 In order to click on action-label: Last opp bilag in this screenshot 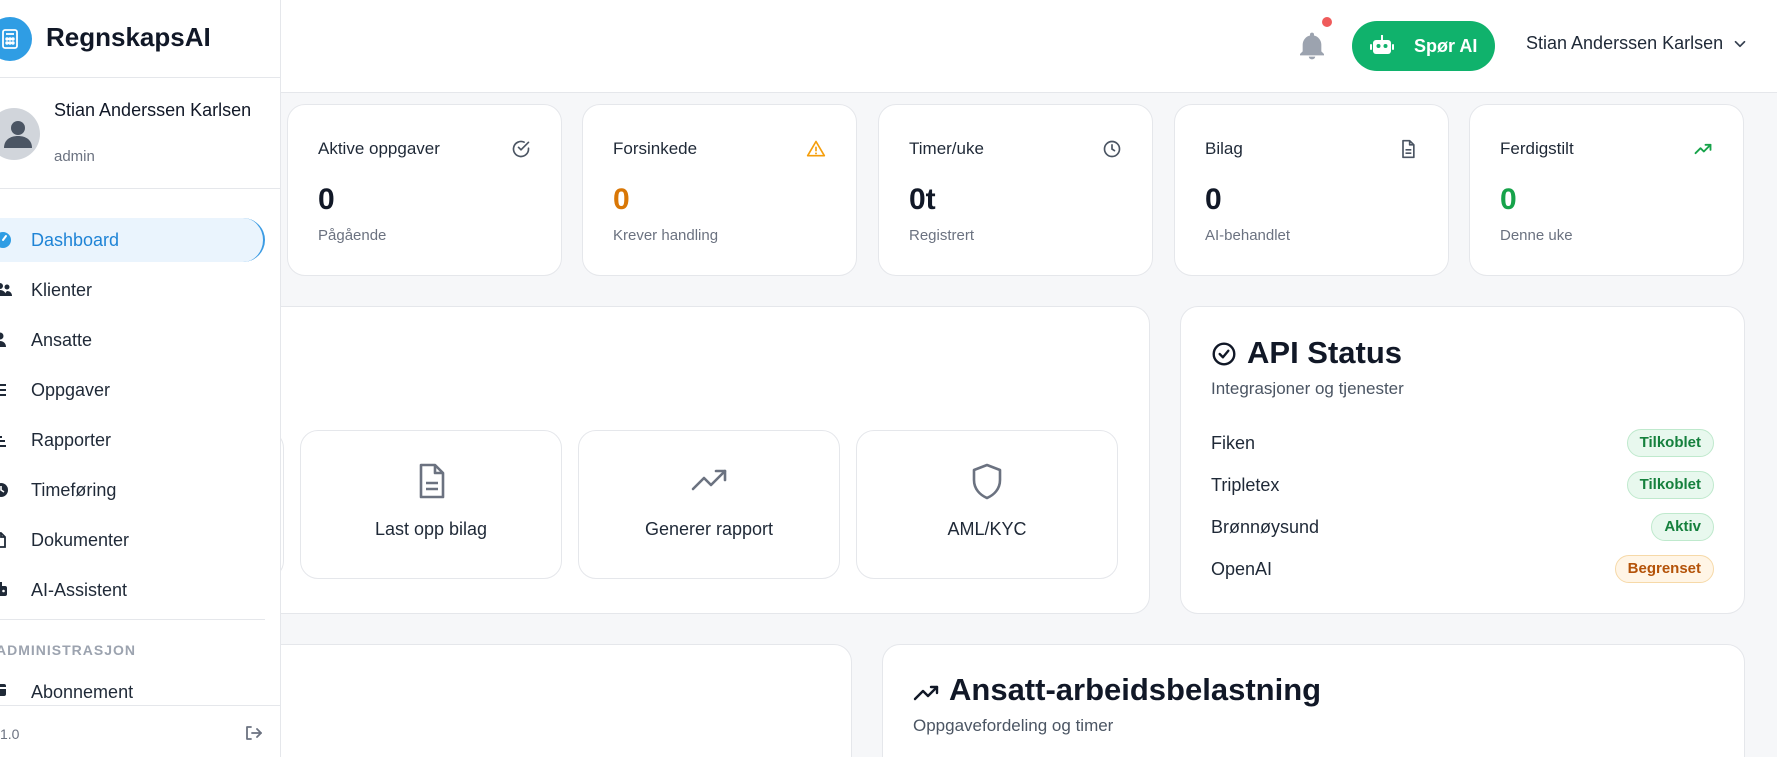, I will do `click(431, 529)`.